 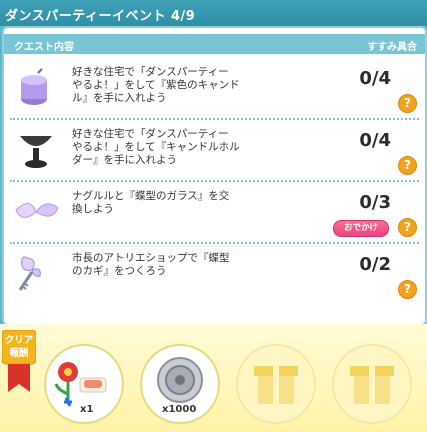 What do you see at coordinates (392, 47) in the screenshot?
I see `progress-column-label: すすみ具合` at bounding box center [392, 47].